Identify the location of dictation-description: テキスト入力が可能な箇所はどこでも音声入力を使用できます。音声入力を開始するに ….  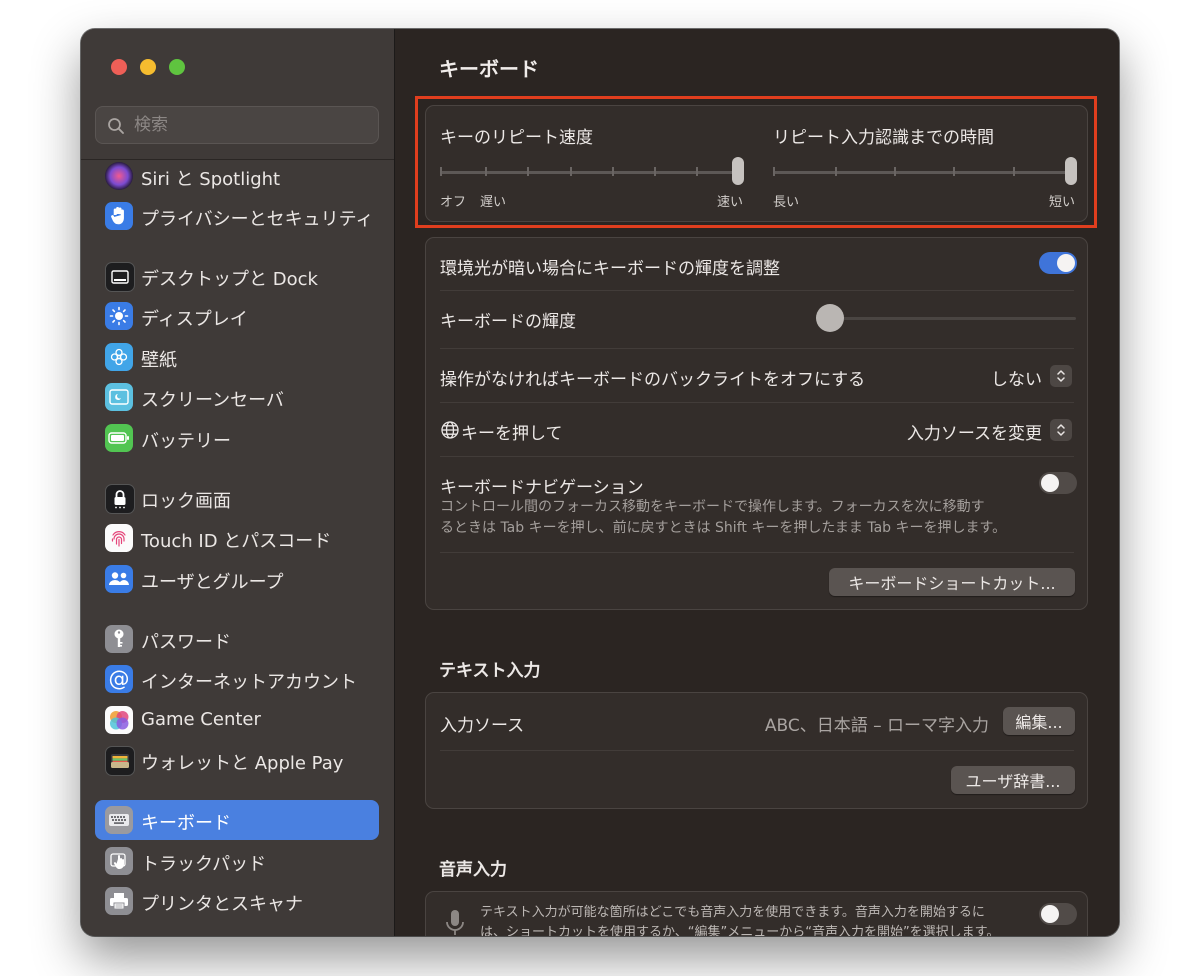
(760, 919).